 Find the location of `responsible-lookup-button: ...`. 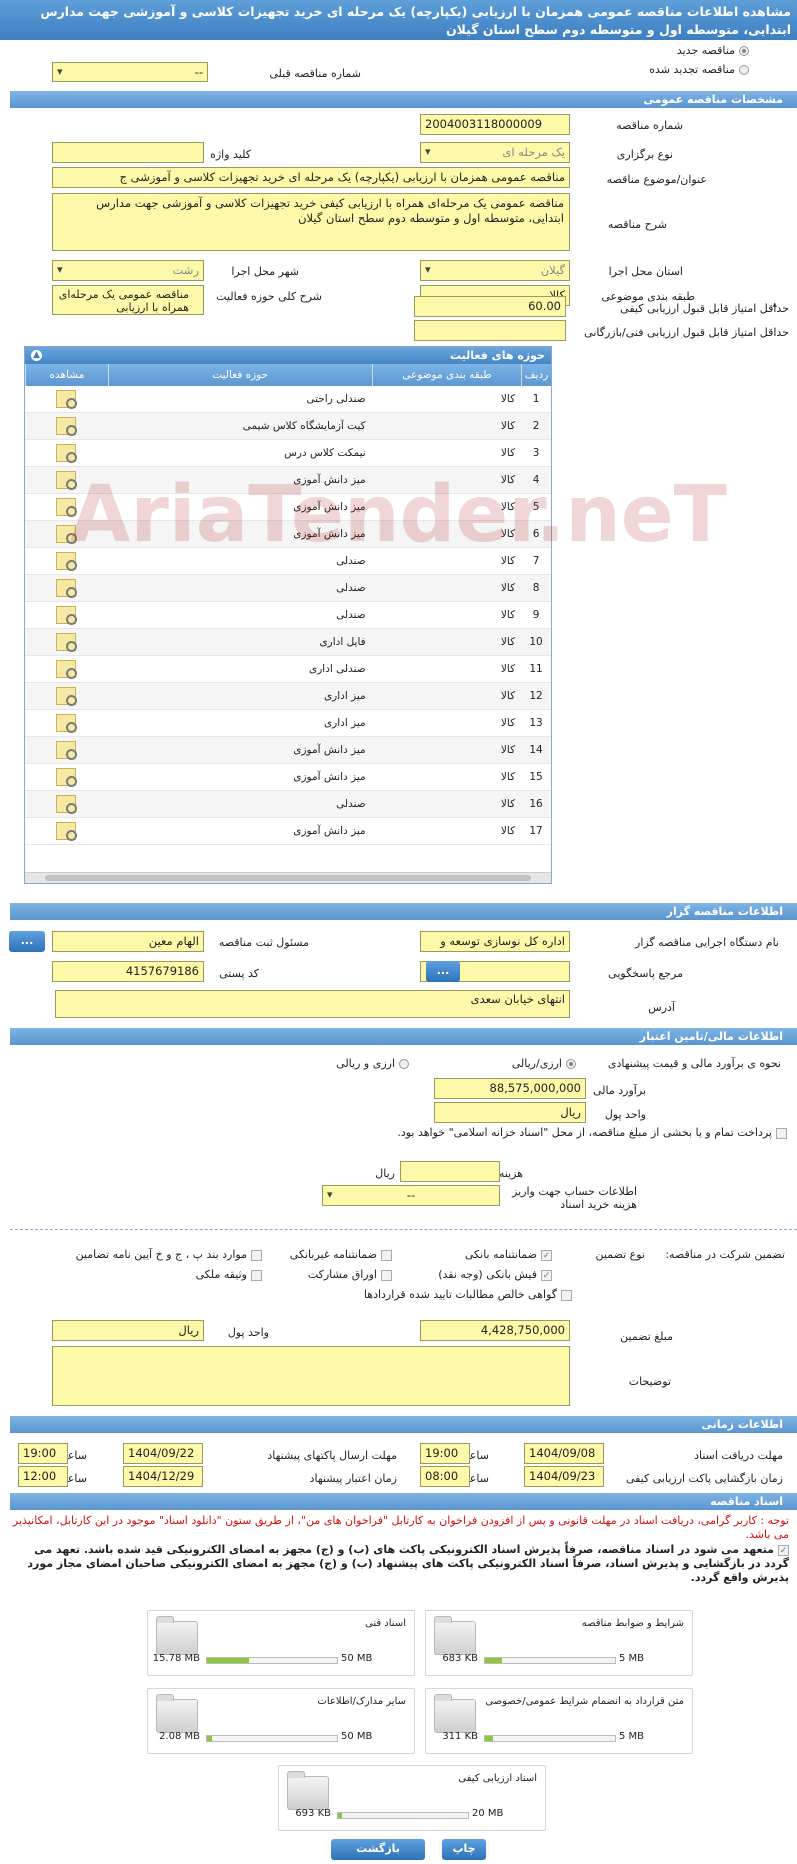

responsible-lookup-button: ... is located at coordinates (27, 941).